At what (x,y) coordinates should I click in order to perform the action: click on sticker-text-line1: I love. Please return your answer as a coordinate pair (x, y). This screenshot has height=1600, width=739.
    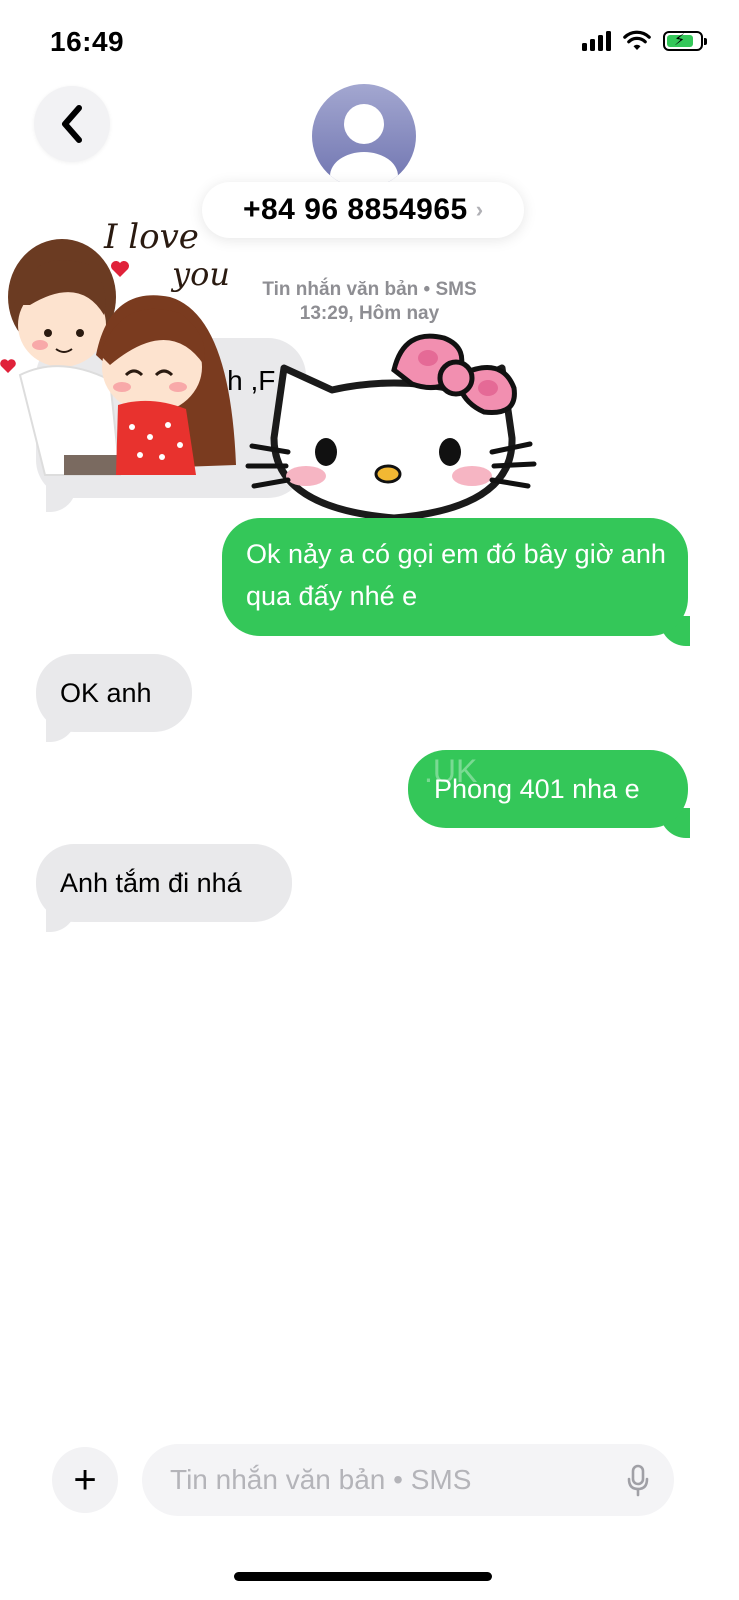
    Looking at the image, I should click on (151, 237).